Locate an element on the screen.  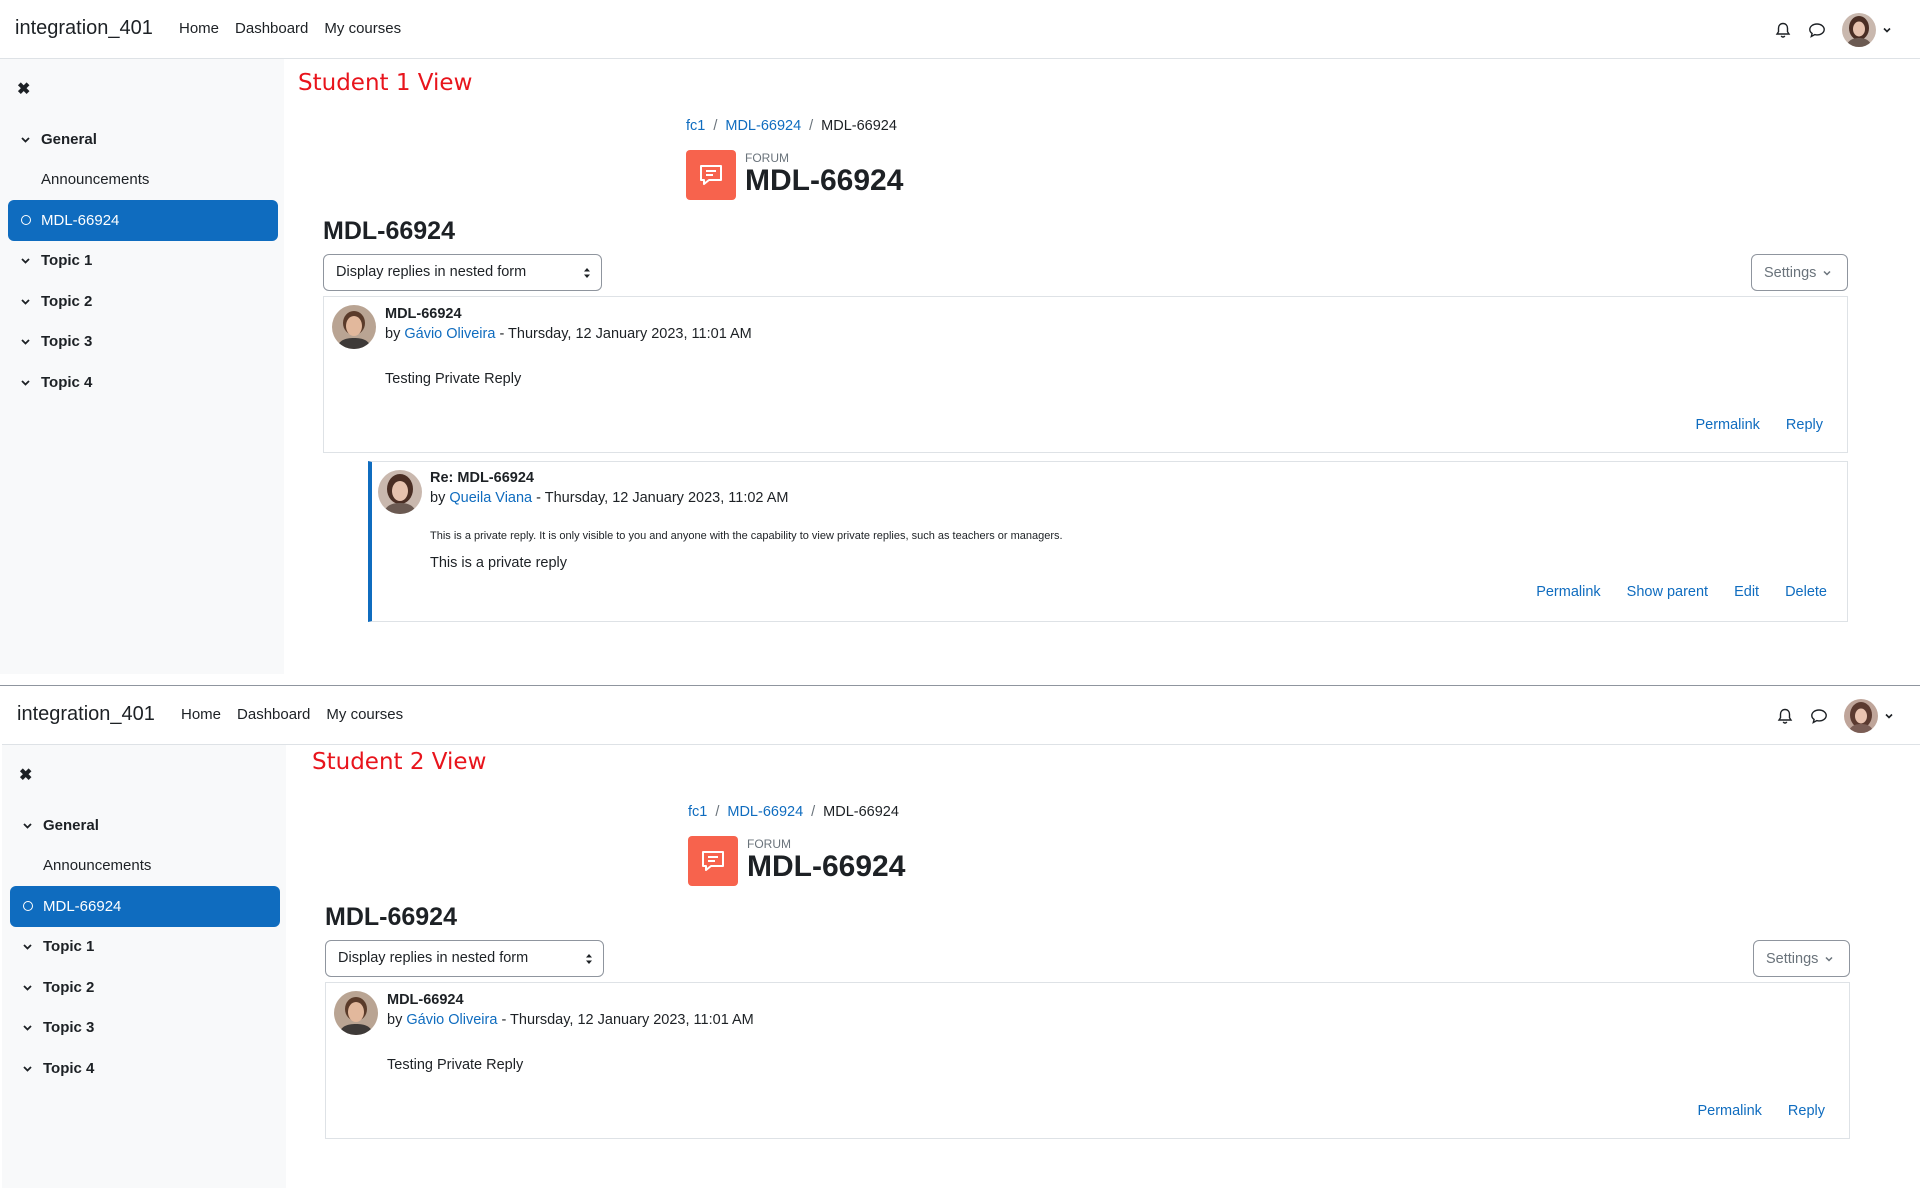
delete-link: Delete is located at coordinates (1806, 592).